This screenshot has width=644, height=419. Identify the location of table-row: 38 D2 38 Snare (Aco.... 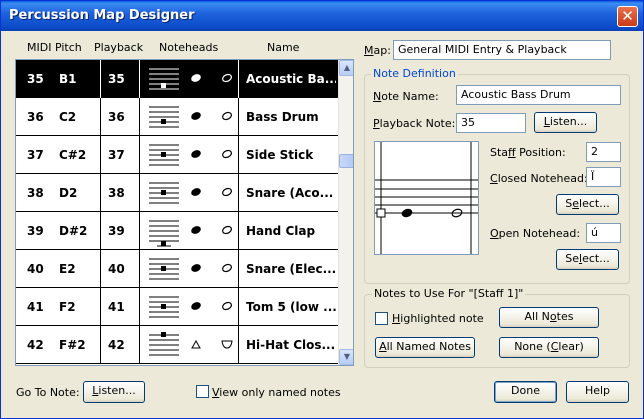
(177, 193).